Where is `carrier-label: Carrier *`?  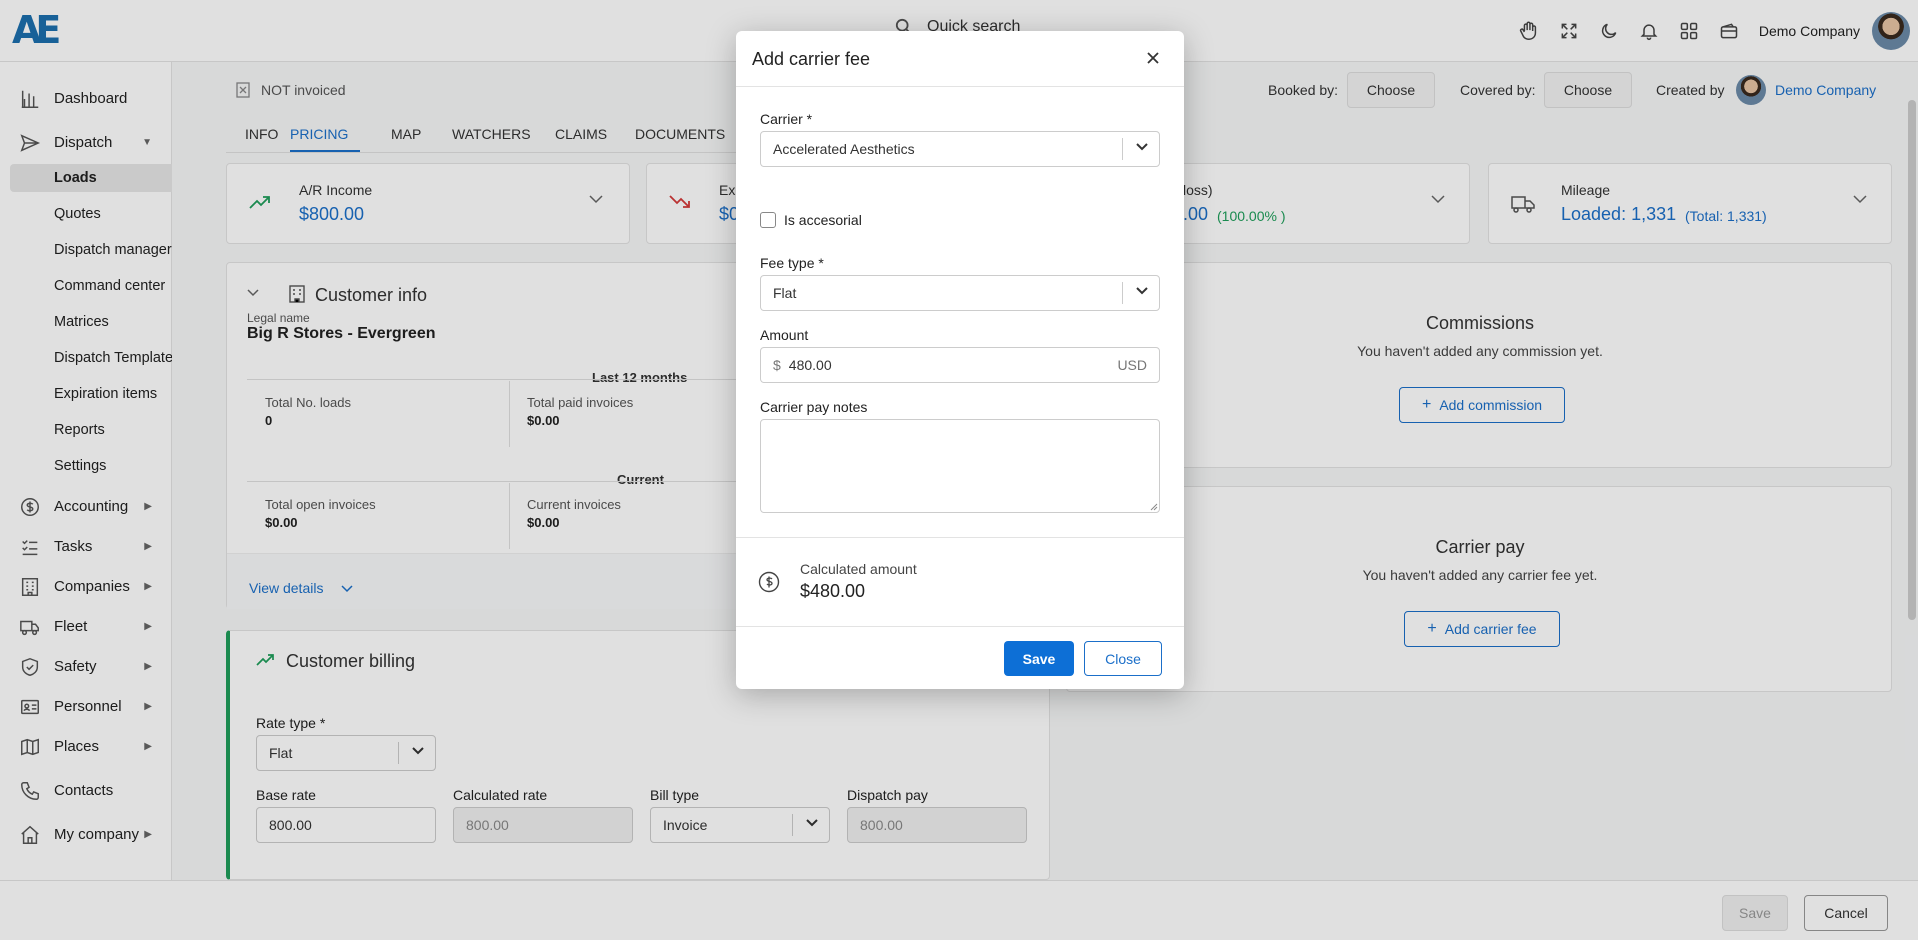
carrier-label: Carrier * is located at coordinates (786, 119).